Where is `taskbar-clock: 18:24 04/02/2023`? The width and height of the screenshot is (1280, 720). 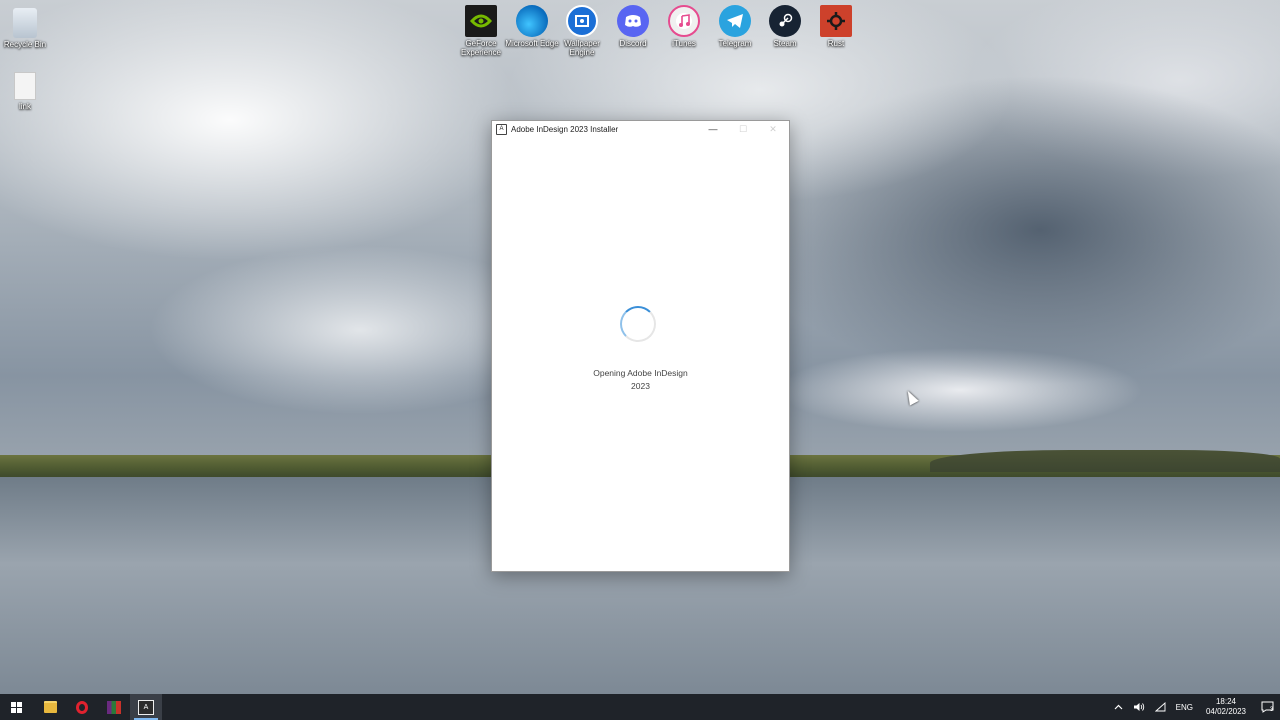 taskbar-clock: 18:24 04/02/2023 is located at coordinates (1226, 707).